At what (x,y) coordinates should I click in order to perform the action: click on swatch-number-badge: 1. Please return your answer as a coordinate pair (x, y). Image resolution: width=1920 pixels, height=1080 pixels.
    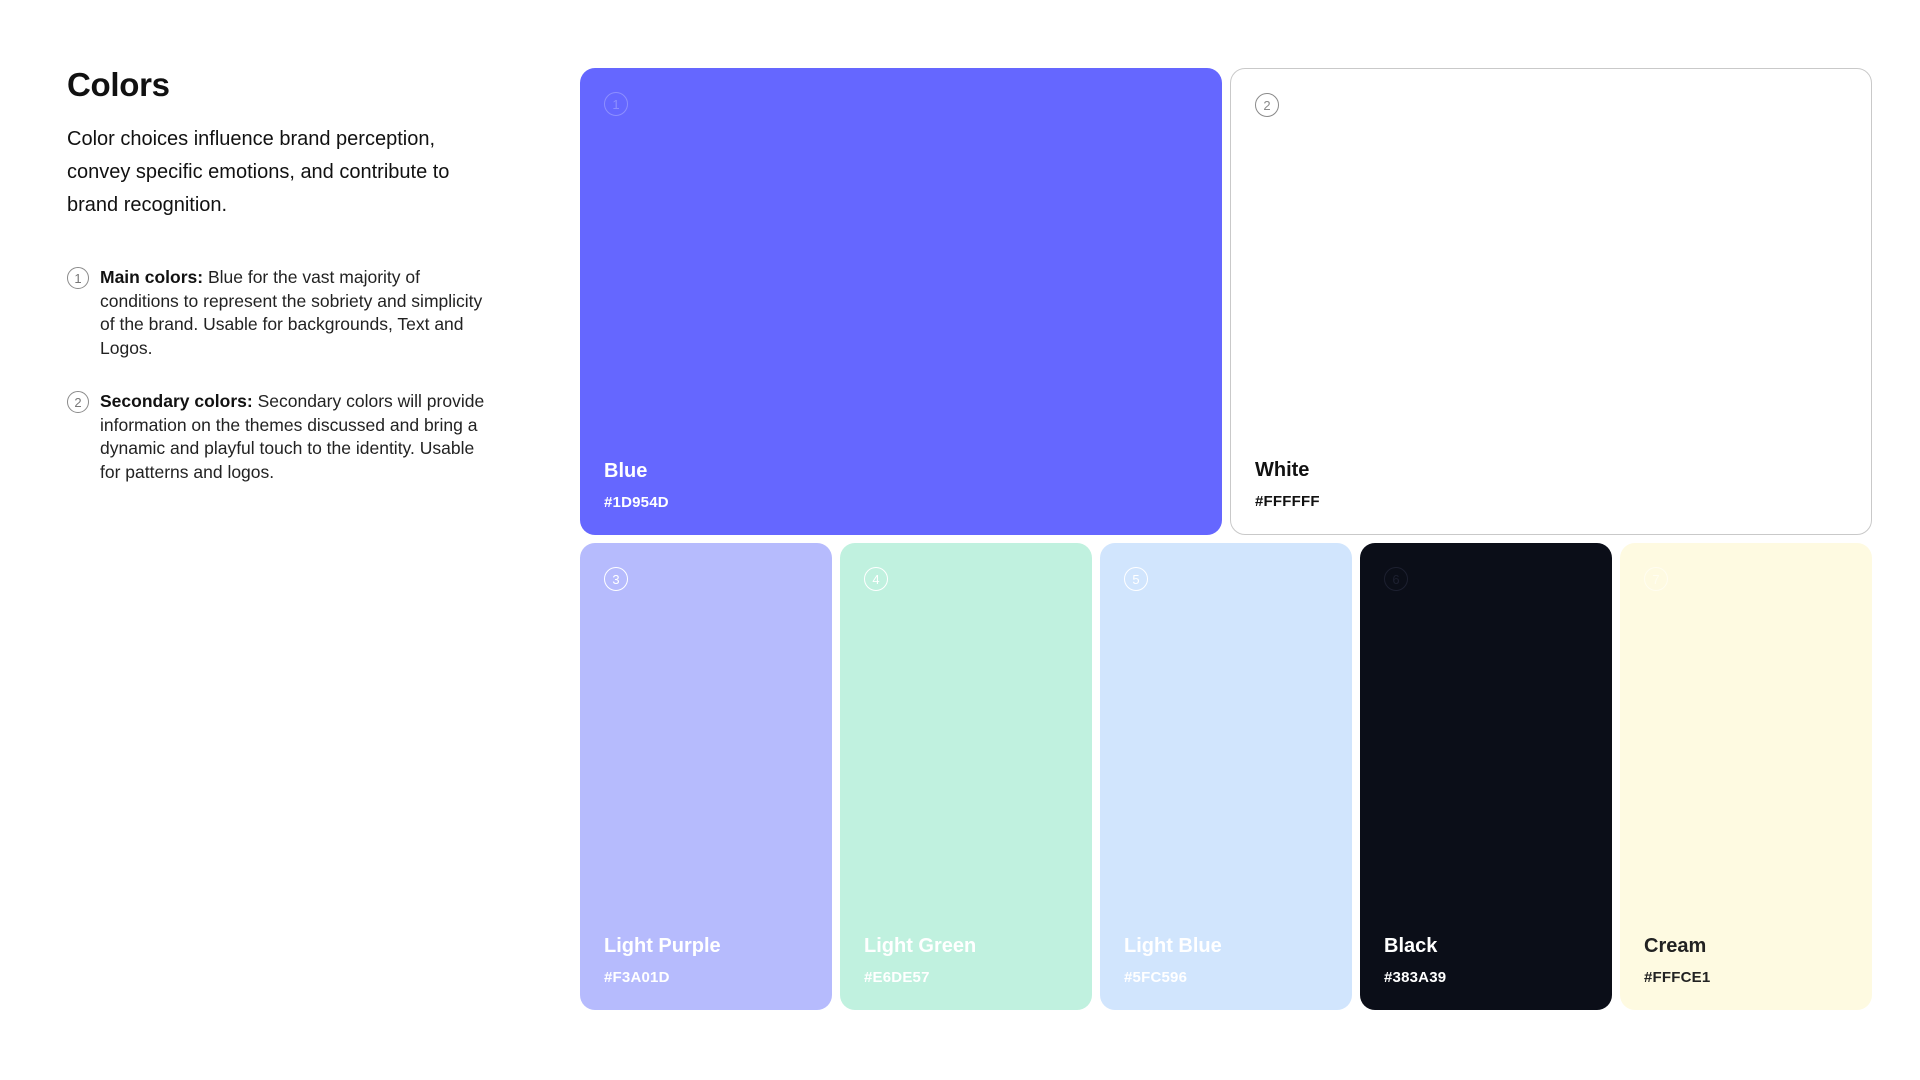
    Looking at the image, I should click on (616, 104).